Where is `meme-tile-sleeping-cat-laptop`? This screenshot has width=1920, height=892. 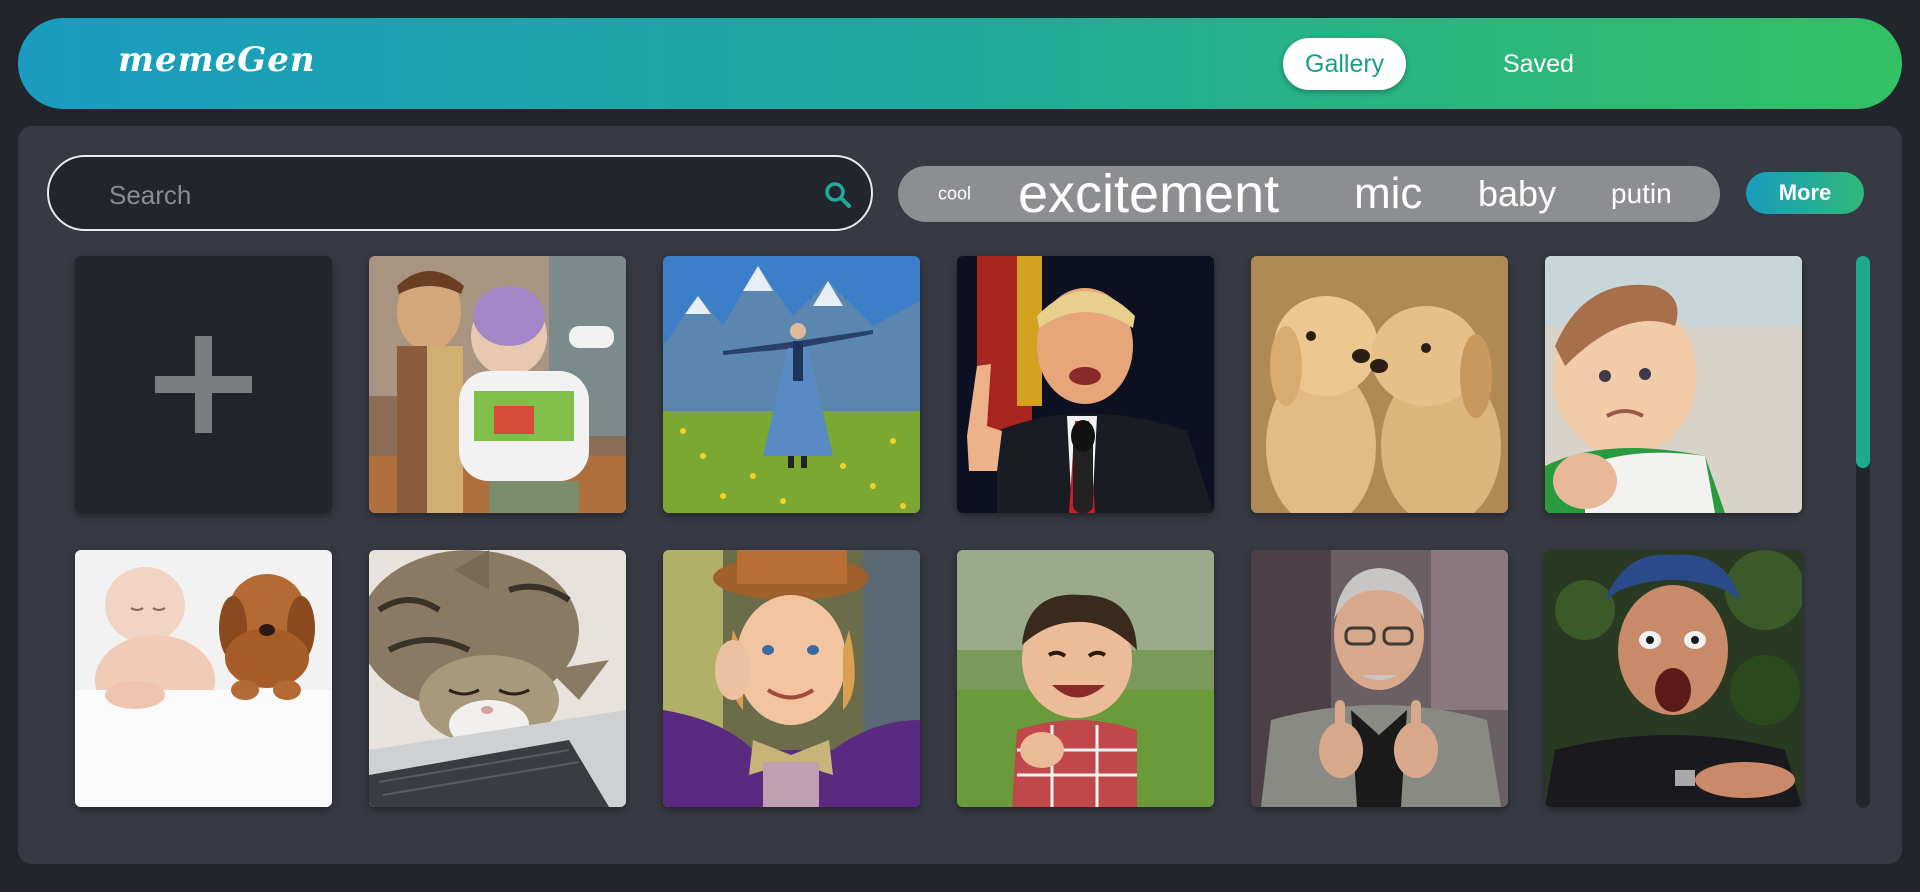
meme-tile-sleeping-cat-laptop is located at coordinates (497, 678).